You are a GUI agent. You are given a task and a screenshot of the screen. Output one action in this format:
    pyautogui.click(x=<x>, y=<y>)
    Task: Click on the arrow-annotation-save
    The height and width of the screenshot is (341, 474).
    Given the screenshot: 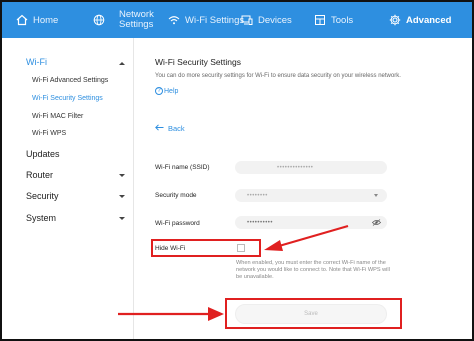 What is the action you would take?
    pyautogui.click(x=171, y=314)
    